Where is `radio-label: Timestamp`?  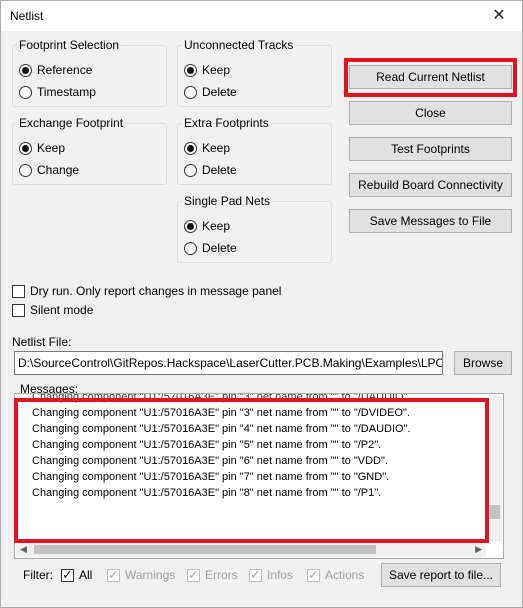
radio-label: Timestamp is located at coordinates (66, 92).